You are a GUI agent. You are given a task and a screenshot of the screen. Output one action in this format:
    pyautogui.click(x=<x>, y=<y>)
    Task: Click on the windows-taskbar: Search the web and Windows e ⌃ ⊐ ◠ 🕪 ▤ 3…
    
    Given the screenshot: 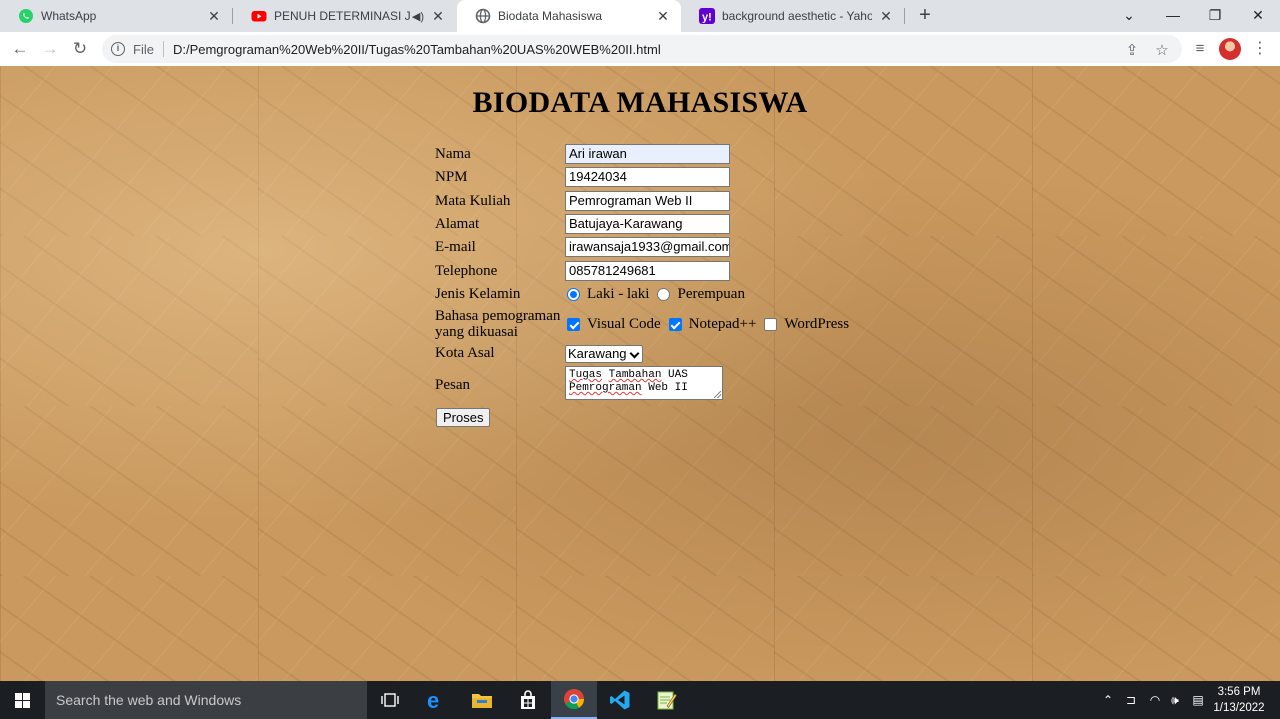 What is the action you would take?
    pyautogui.click(x=640, y=700)
    